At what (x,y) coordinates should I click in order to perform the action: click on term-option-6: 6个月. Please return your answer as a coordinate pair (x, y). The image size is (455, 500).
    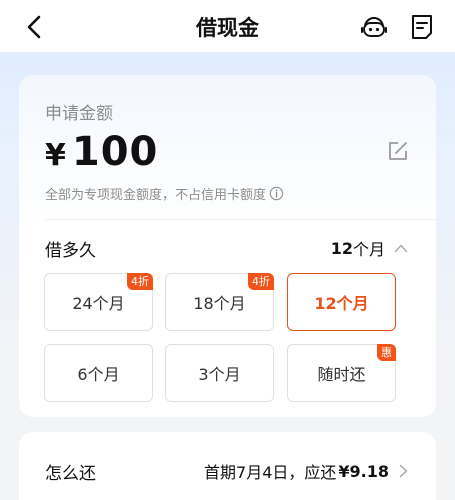
    Looking at the image, I should click on (98, 373).